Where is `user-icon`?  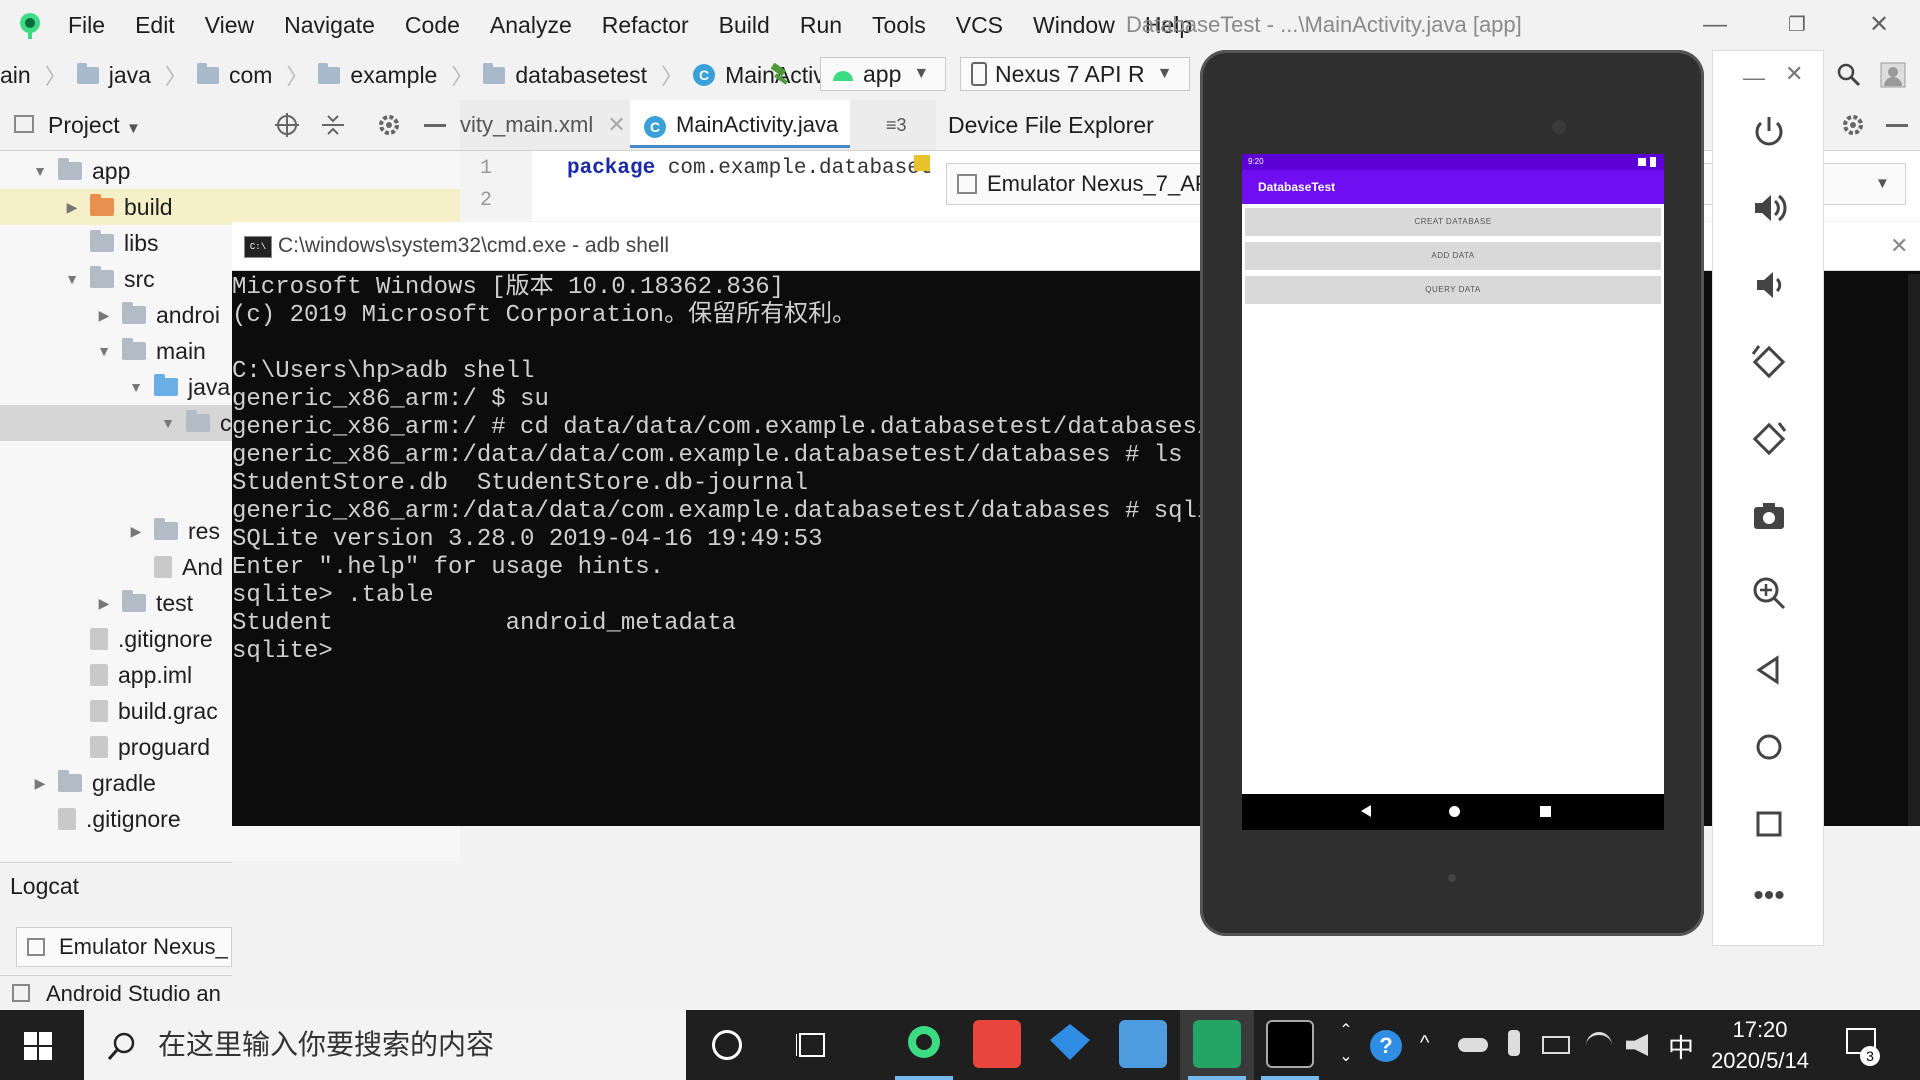
user-icon is located at coordinates (1893, 75).